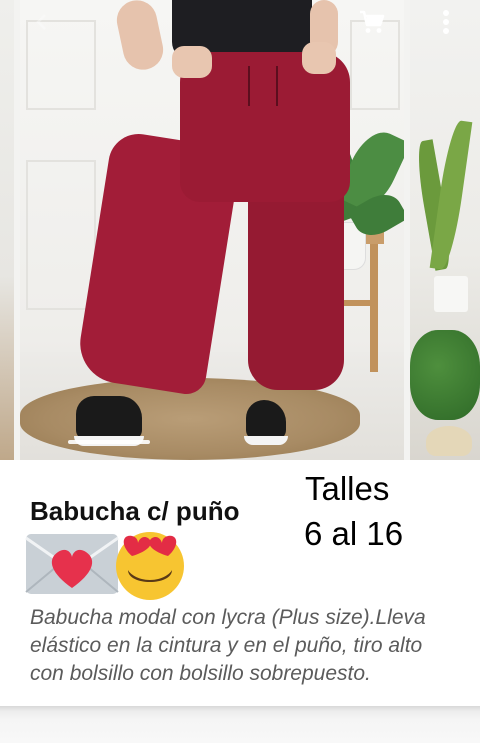  Describe the element at coordinates (445, 375) in the screenshot. I see `plant-bush` at that location.